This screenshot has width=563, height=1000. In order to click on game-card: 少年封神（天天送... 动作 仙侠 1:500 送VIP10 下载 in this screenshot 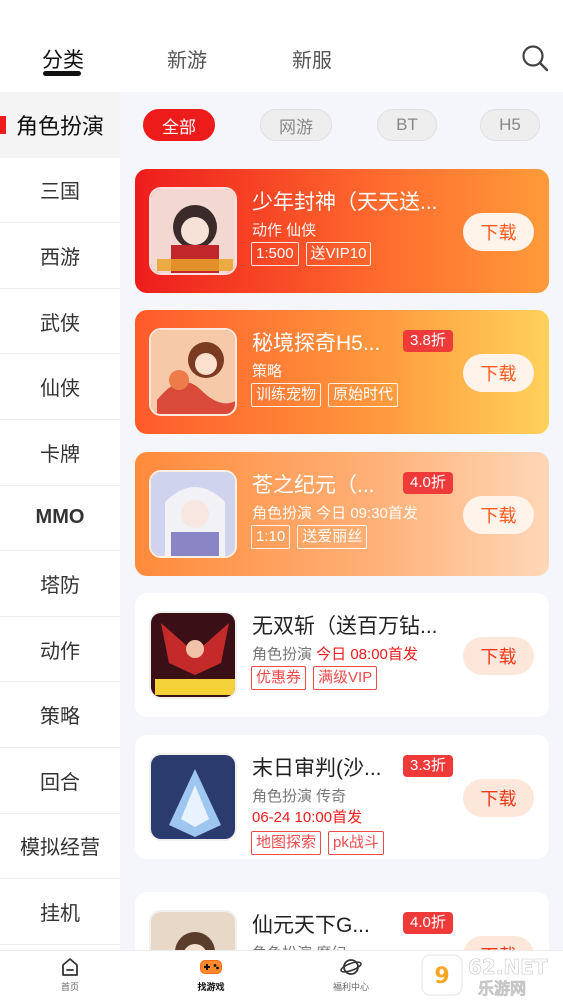, I will do `click(342, 231)`.